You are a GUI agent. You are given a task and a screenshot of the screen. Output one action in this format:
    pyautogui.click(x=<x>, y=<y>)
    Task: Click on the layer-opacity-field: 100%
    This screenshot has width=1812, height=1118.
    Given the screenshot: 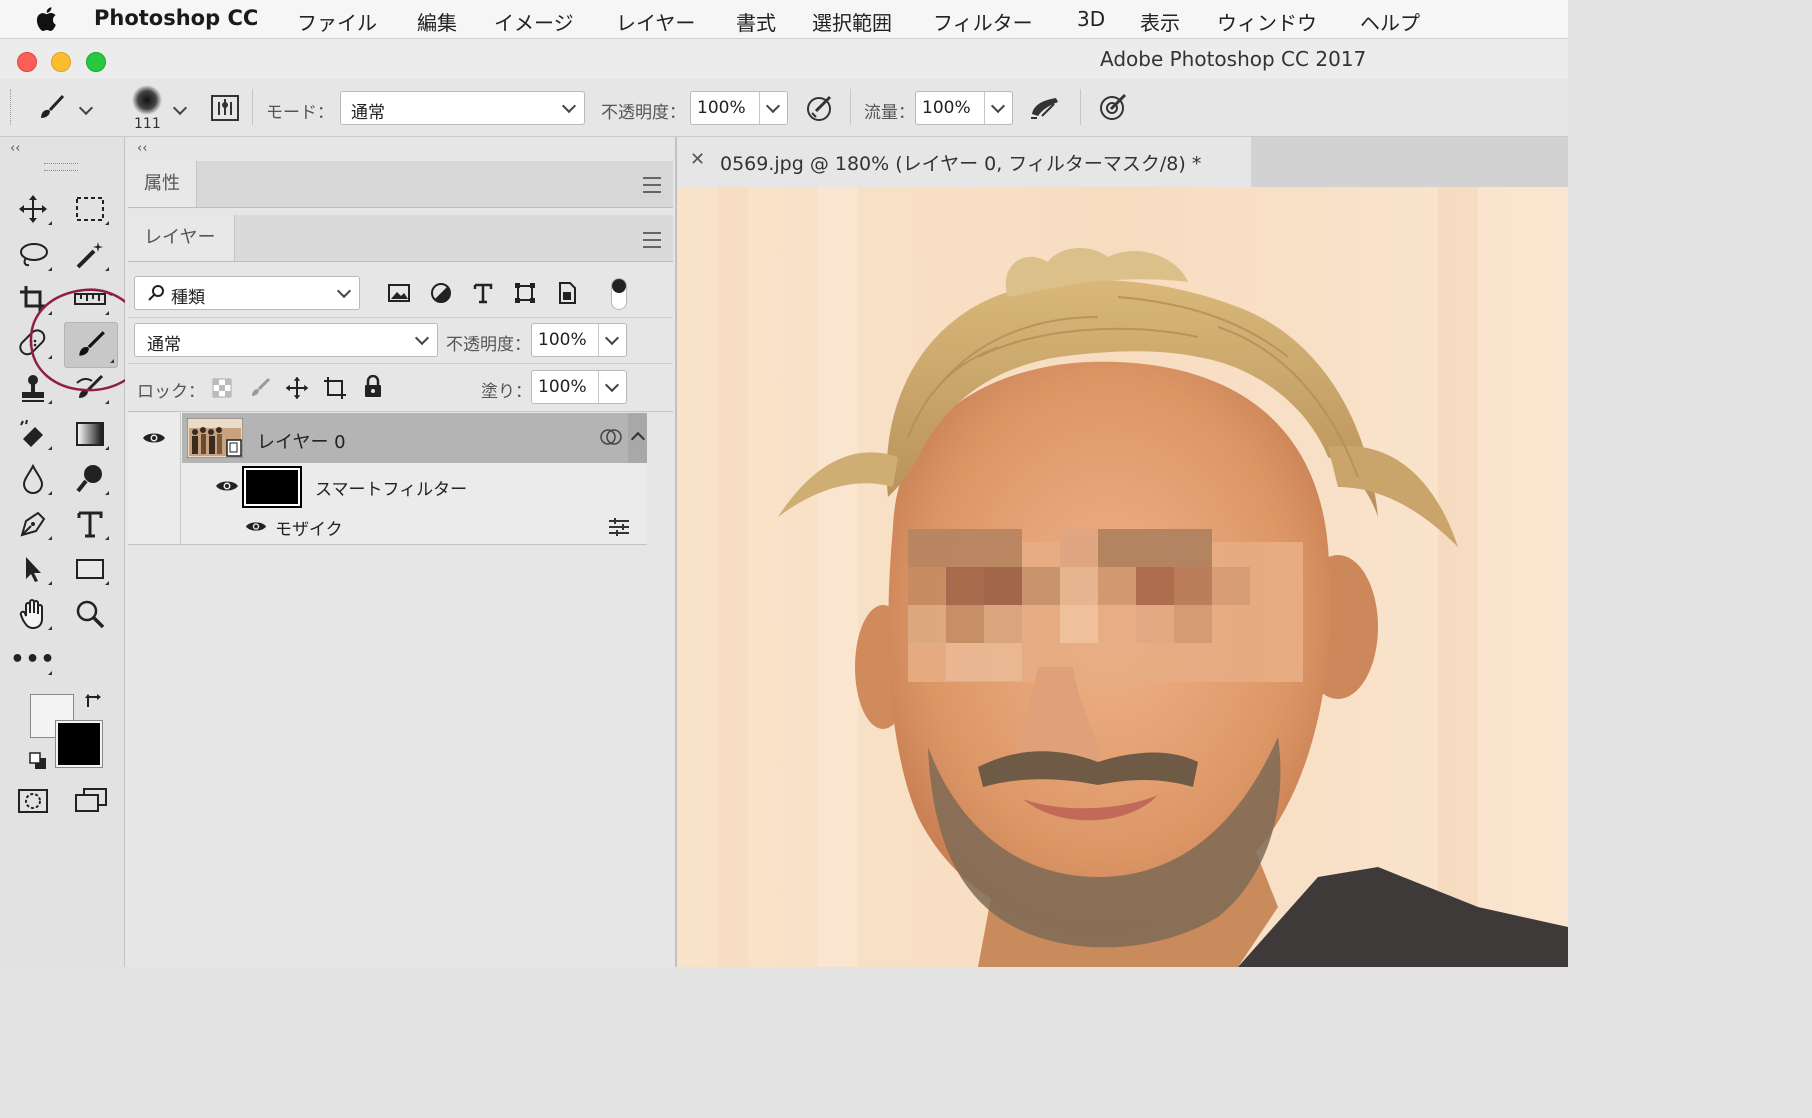 What is the action you would take?
    pyautogui.click(x=579, y=340)
    